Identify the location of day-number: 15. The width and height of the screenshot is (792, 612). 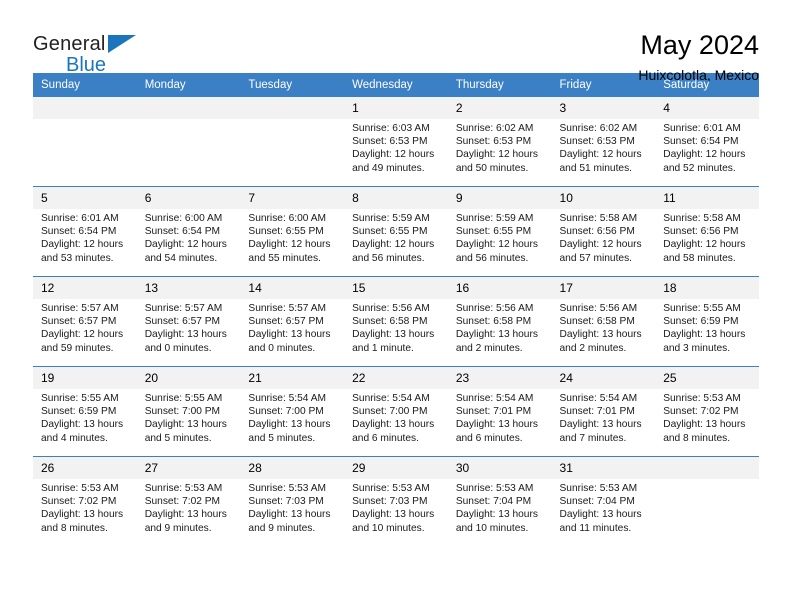
(396, 288).